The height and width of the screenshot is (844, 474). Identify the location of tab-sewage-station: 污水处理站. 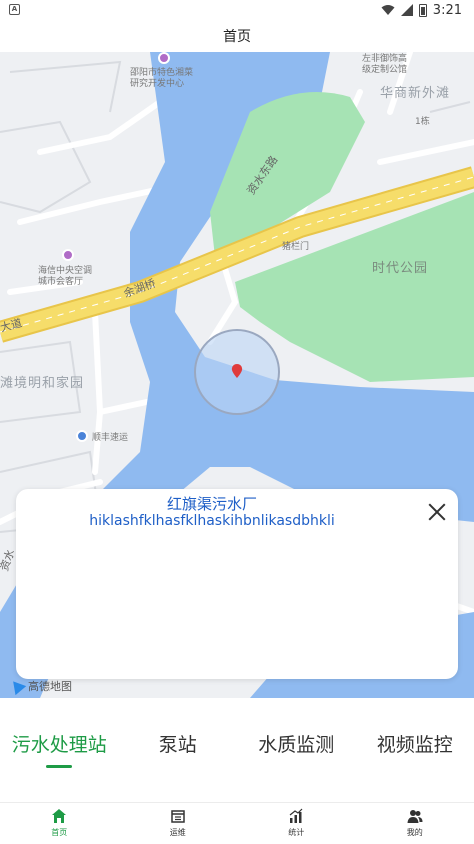
(59, 745).